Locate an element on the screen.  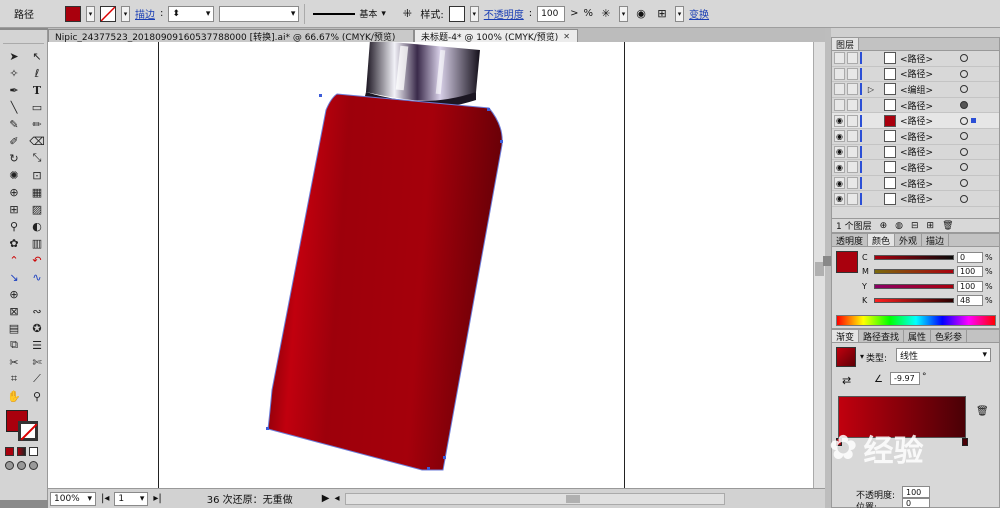
black-slider: K 48 % is located at coordinates (927, 301).